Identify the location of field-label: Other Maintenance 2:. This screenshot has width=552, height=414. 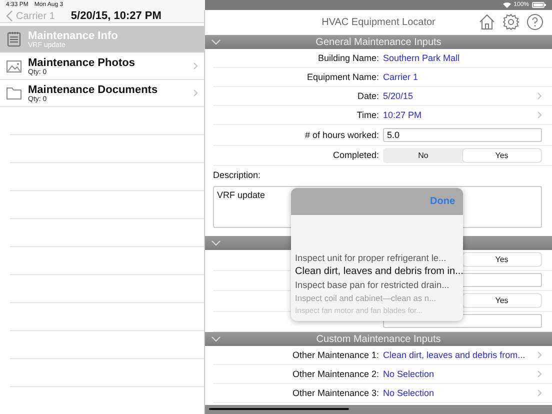
(335, 374).